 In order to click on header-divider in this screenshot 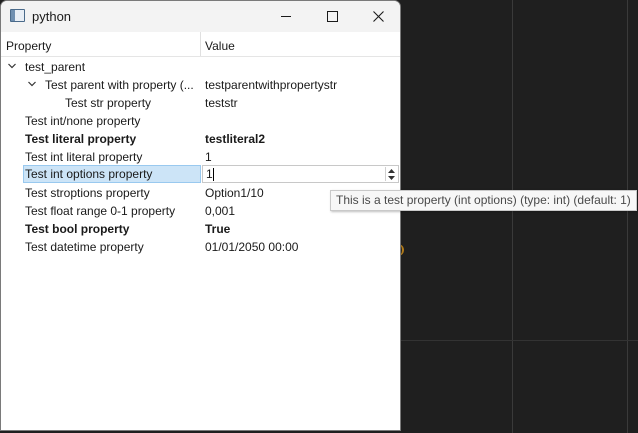, I will do `click(200, 44)`.